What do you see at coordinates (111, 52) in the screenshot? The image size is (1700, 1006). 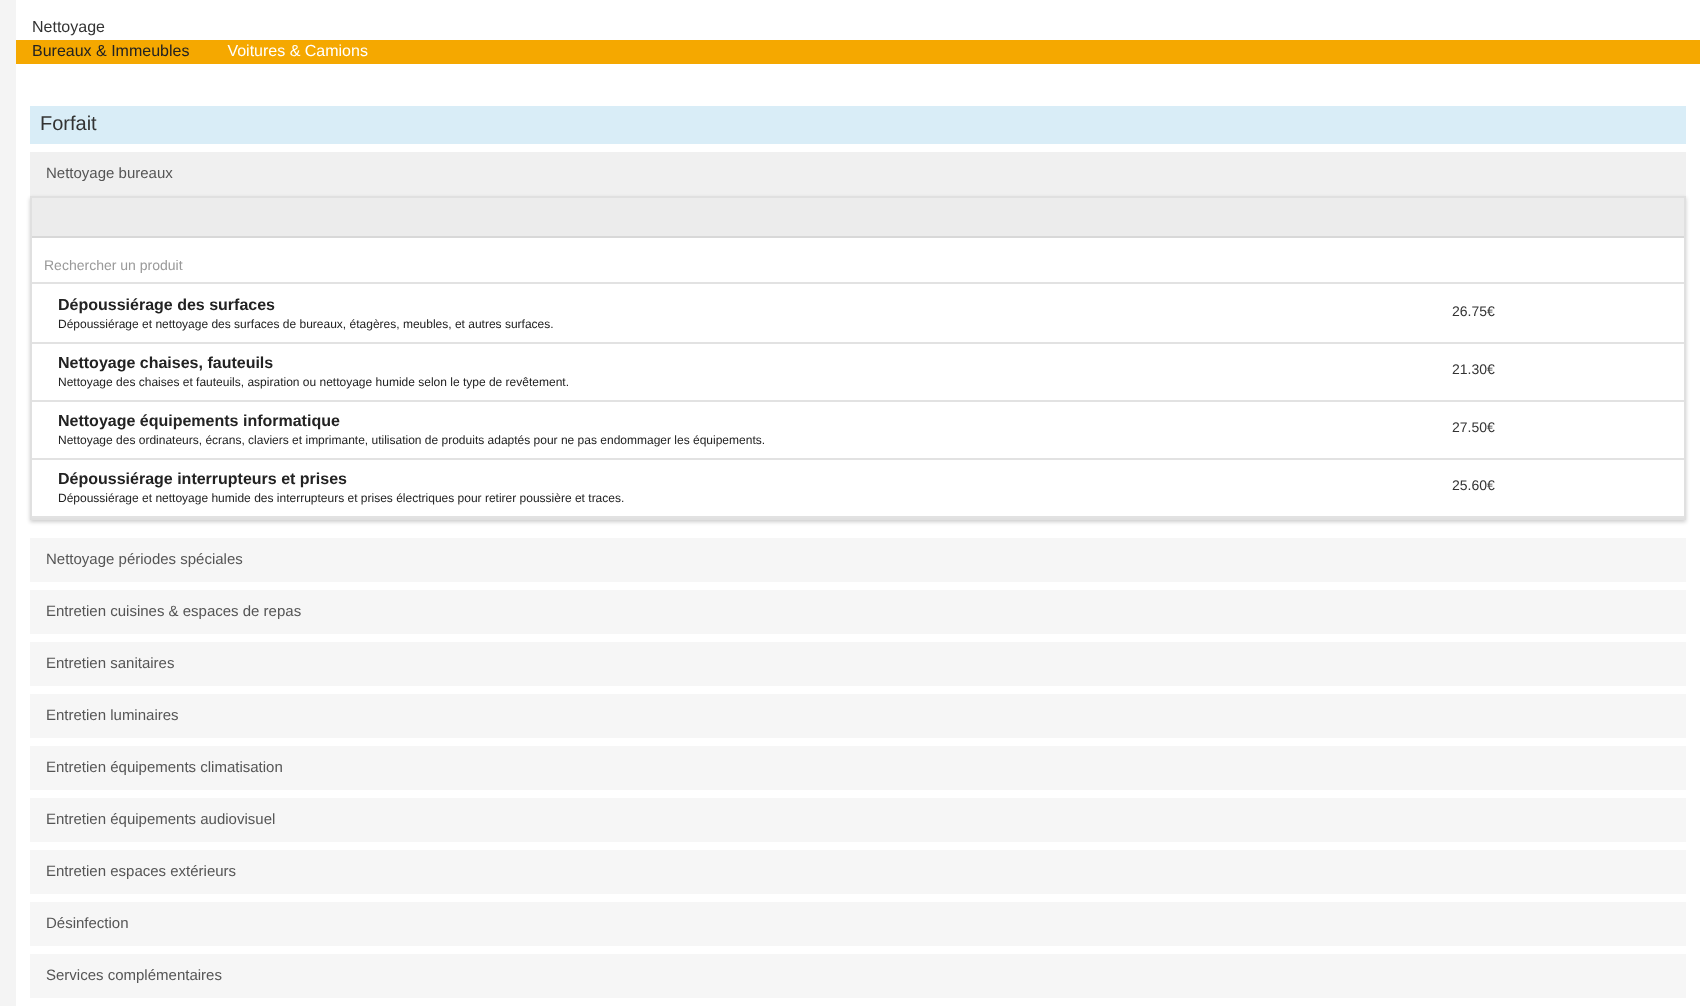 I see `tab: Bureaux & Immeubles` at bounding box center [111, 52].